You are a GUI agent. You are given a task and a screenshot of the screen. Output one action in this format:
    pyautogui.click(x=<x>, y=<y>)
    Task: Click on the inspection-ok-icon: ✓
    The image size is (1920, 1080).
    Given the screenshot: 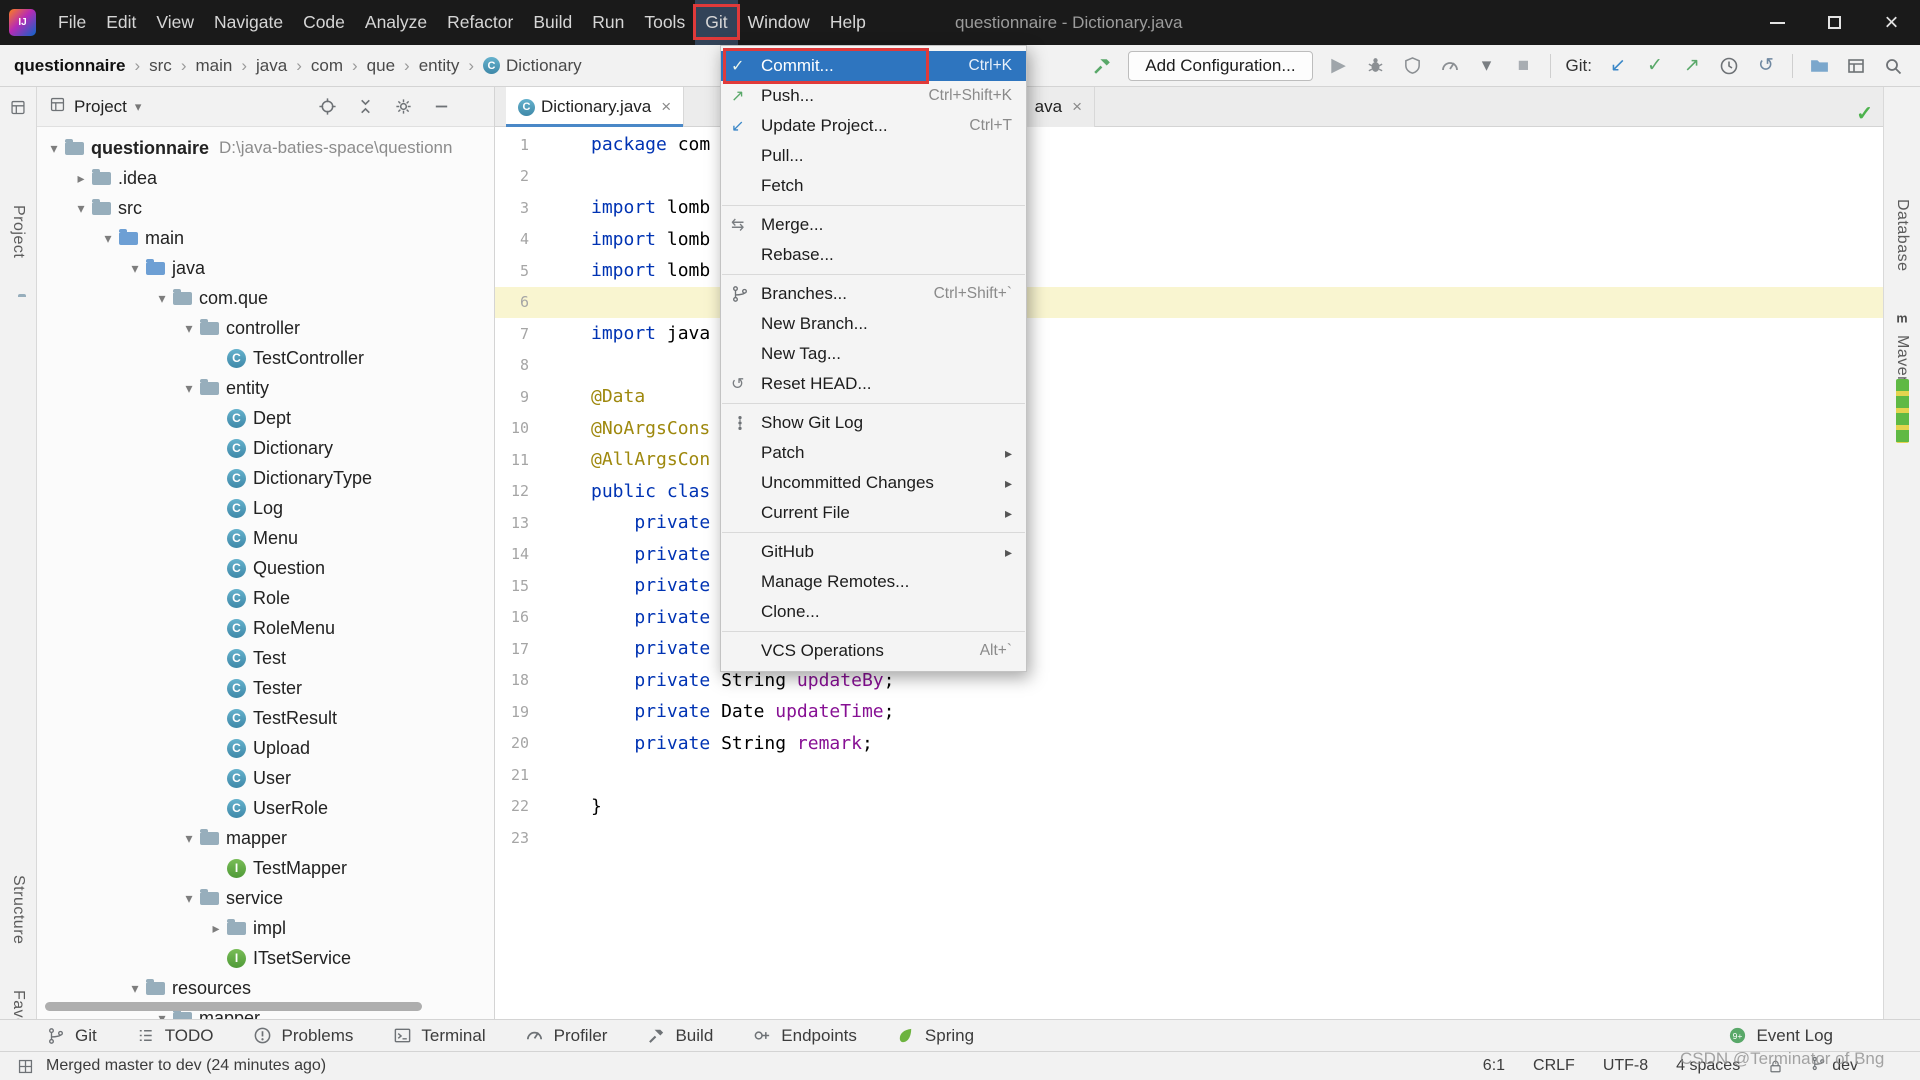 What is the action you would take?
    pyautogui.click(x=1864, y=113)
    